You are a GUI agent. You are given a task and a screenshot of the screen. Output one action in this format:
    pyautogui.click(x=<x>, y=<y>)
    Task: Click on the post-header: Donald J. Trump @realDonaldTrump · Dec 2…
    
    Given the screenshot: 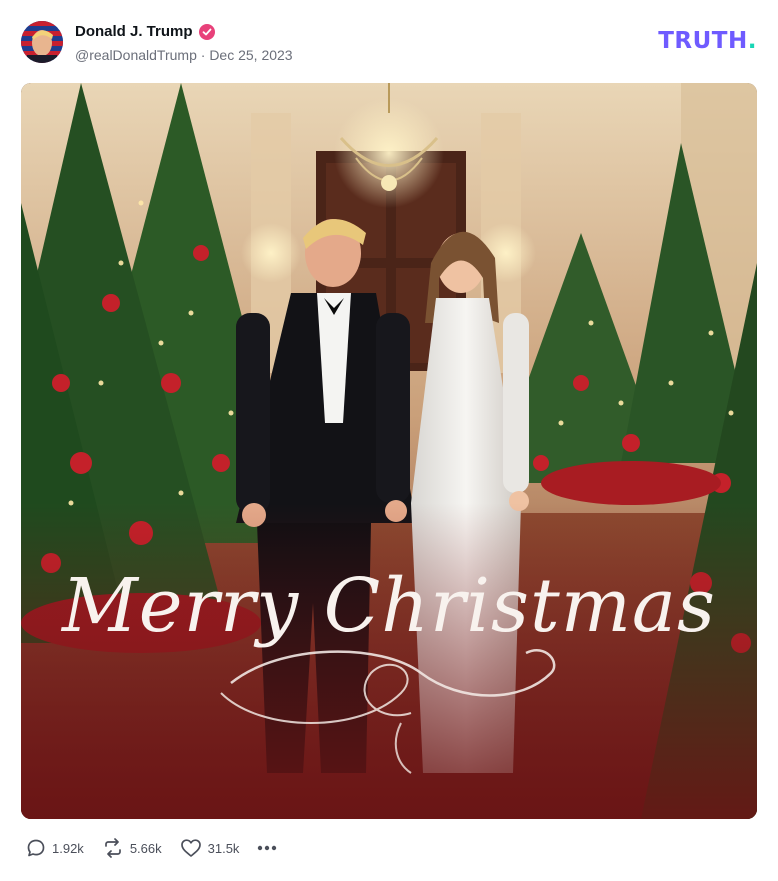 What is the action you would take?
    pyautogui.click(x=389, y=43)
    